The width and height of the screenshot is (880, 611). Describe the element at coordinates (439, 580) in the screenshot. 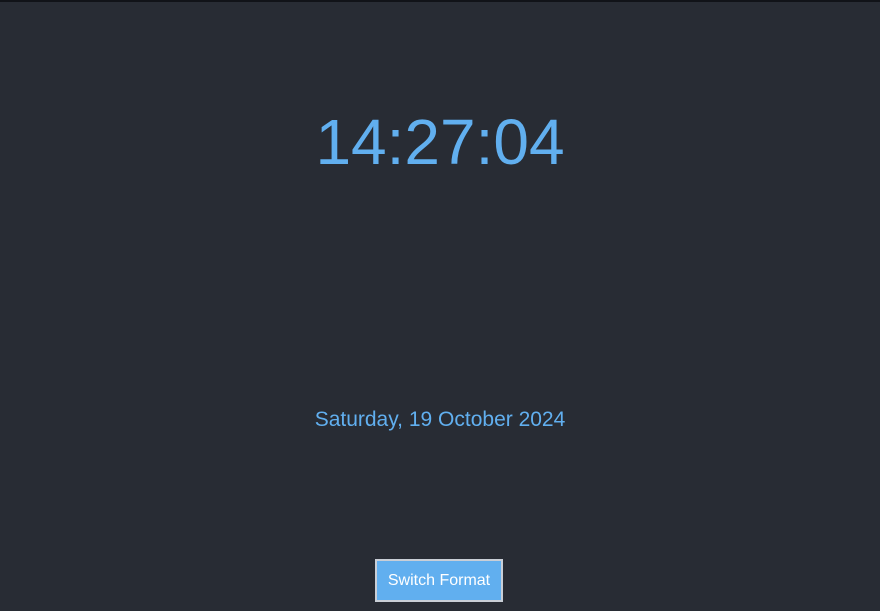

I see `switch-format-button: Switch Format` at that location.